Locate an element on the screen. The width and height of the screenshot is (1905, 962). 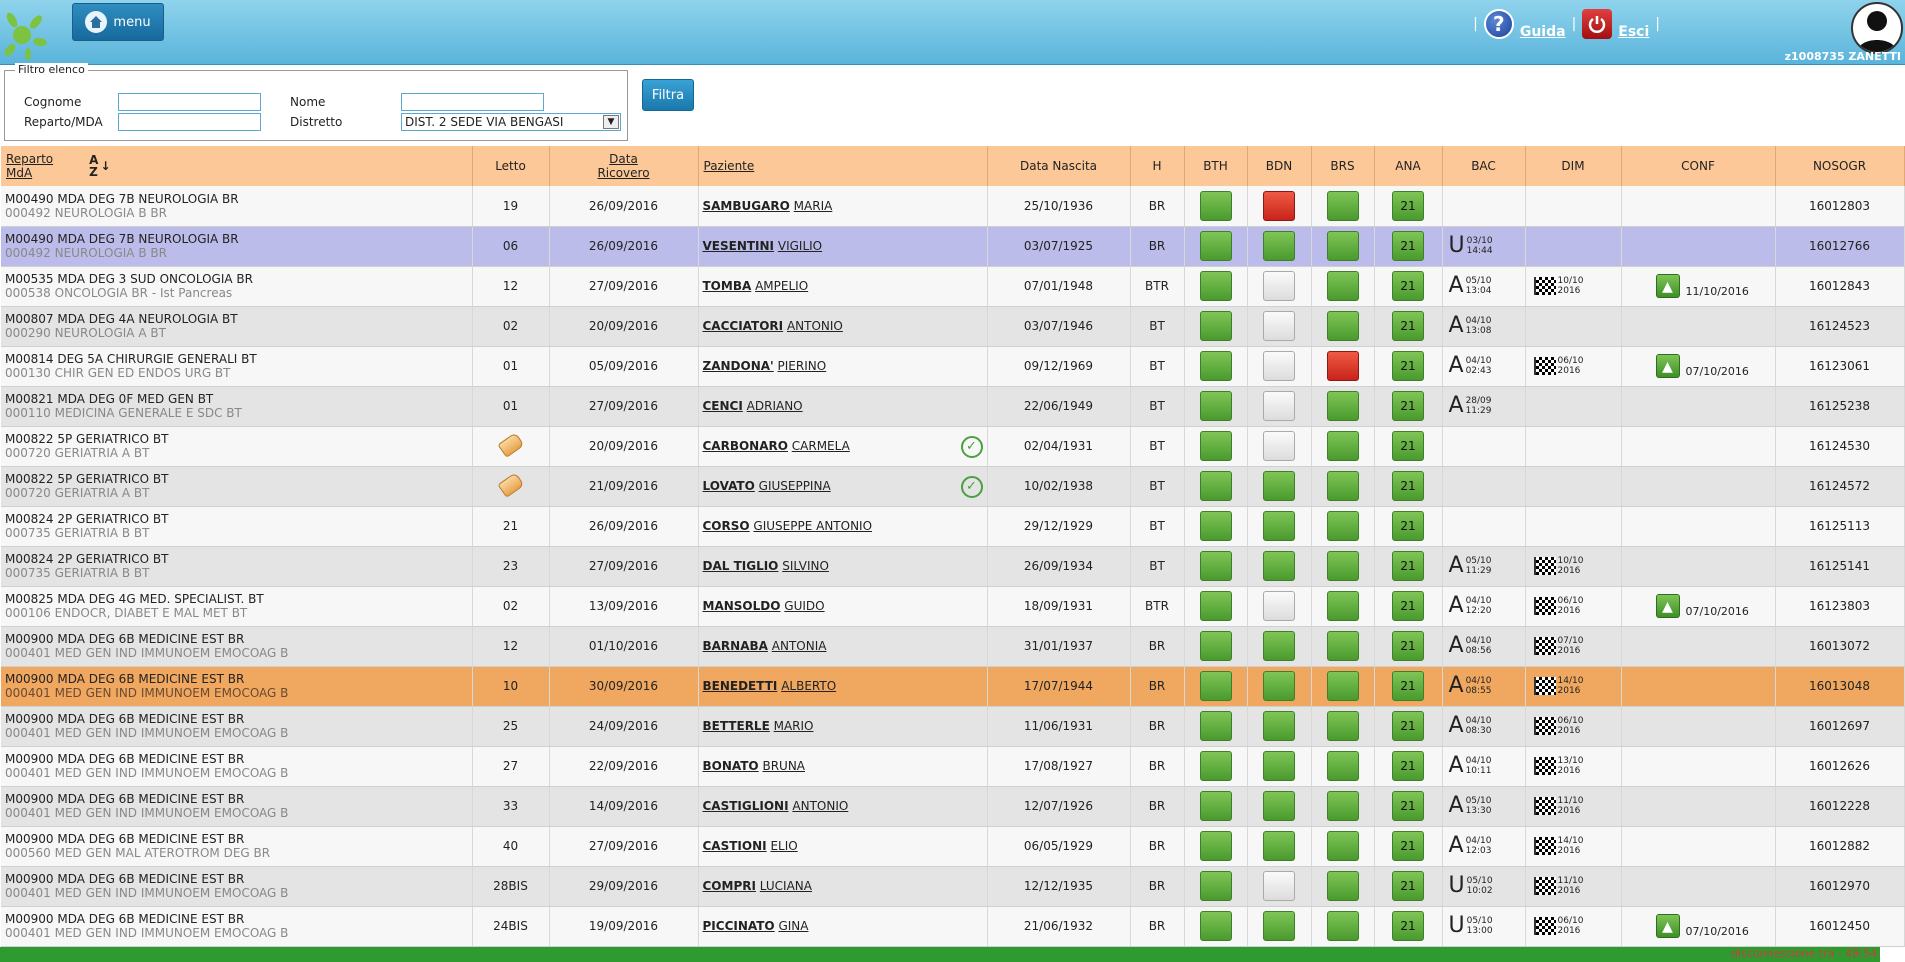
patient-name-link: MARIO is located at coordinates (794, 726).